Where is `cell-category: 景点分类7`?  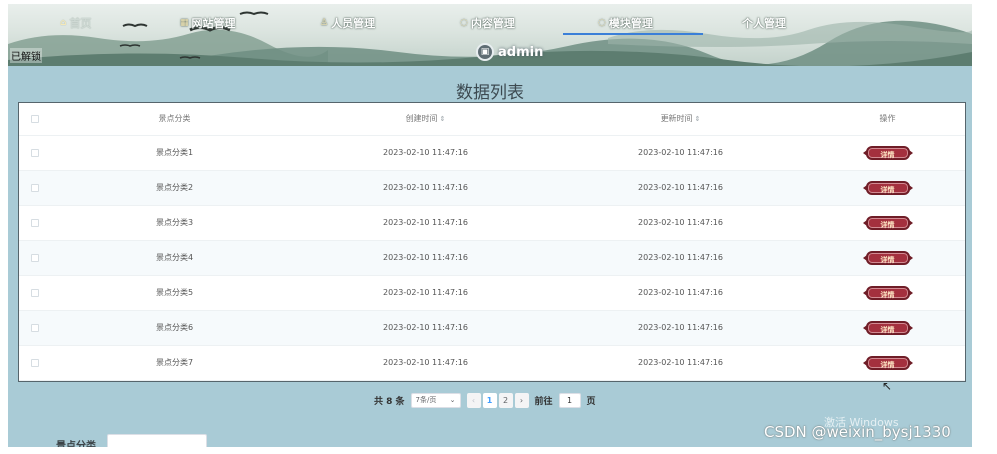 cell-category: 景点分类7 is located at coordinates (174, 363).